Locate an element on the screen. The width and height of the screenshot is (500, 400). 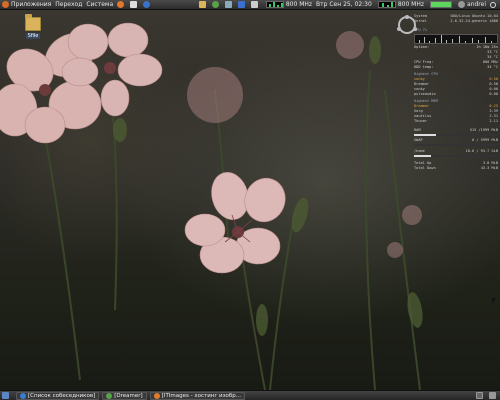
tray-im is located at coordinates (216, 5).